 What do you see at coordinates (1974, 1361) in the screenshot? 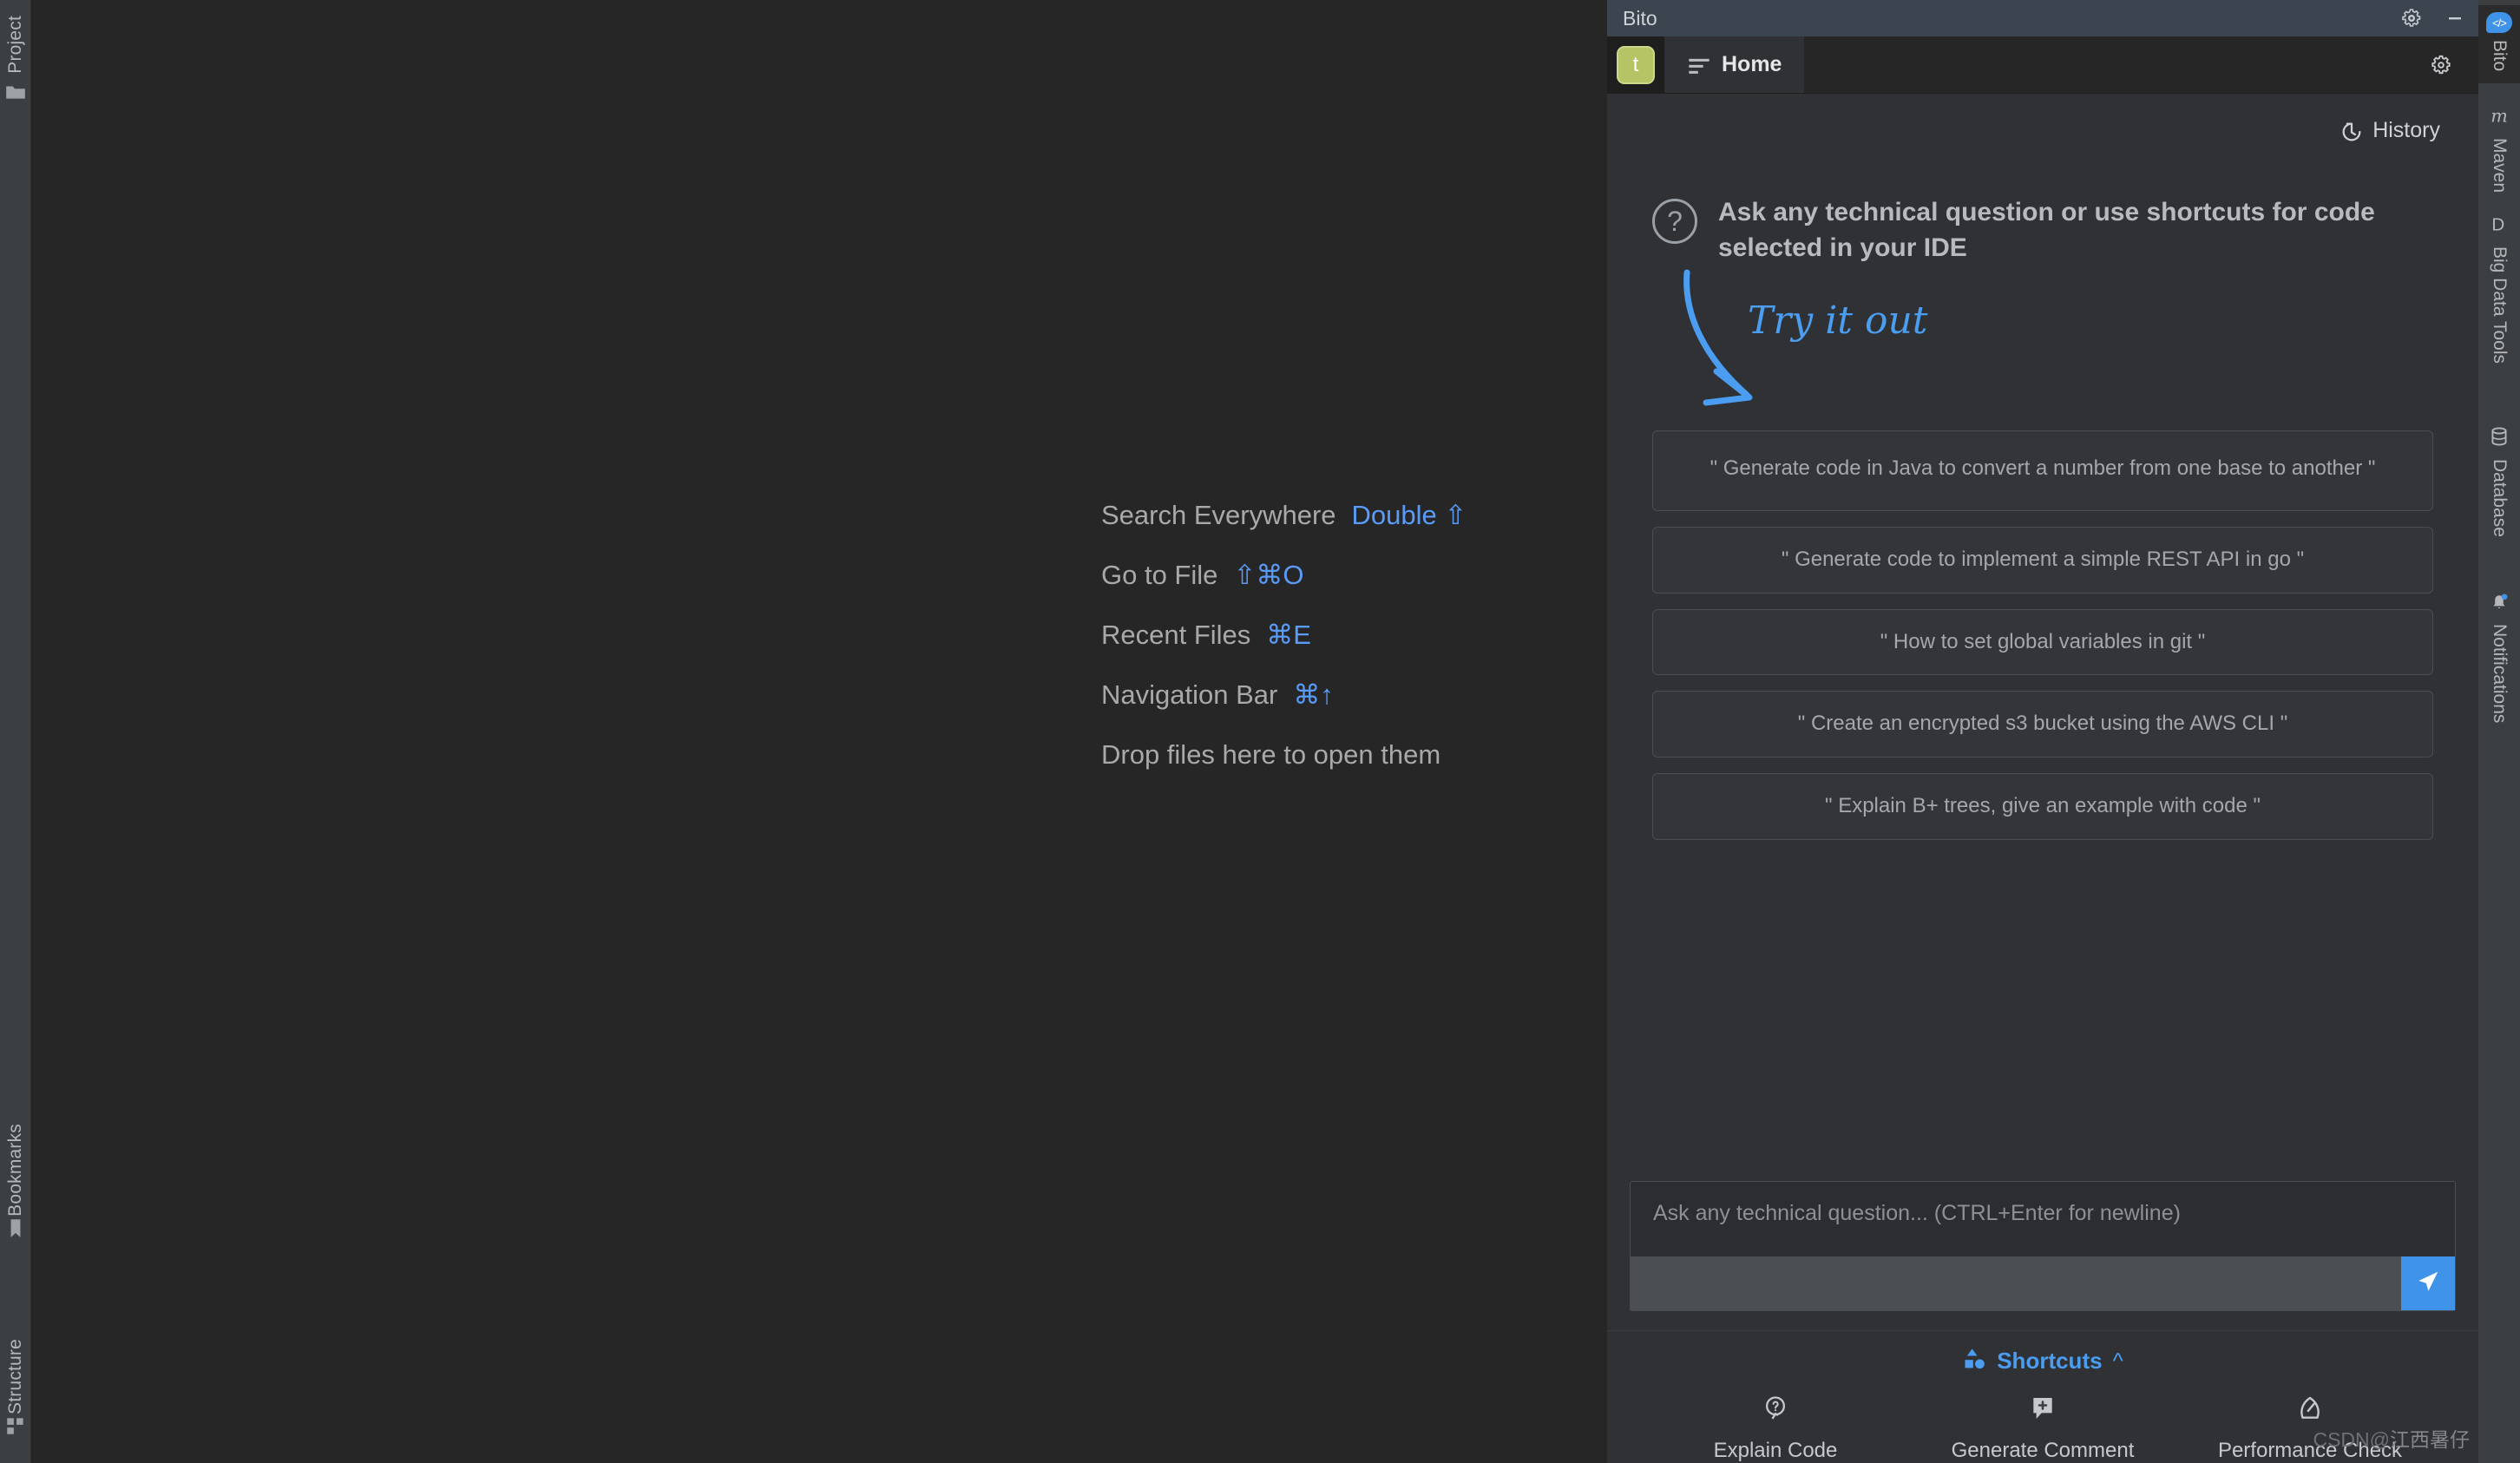
I see `shapes-icon` at bounding box center [1974, 1361].